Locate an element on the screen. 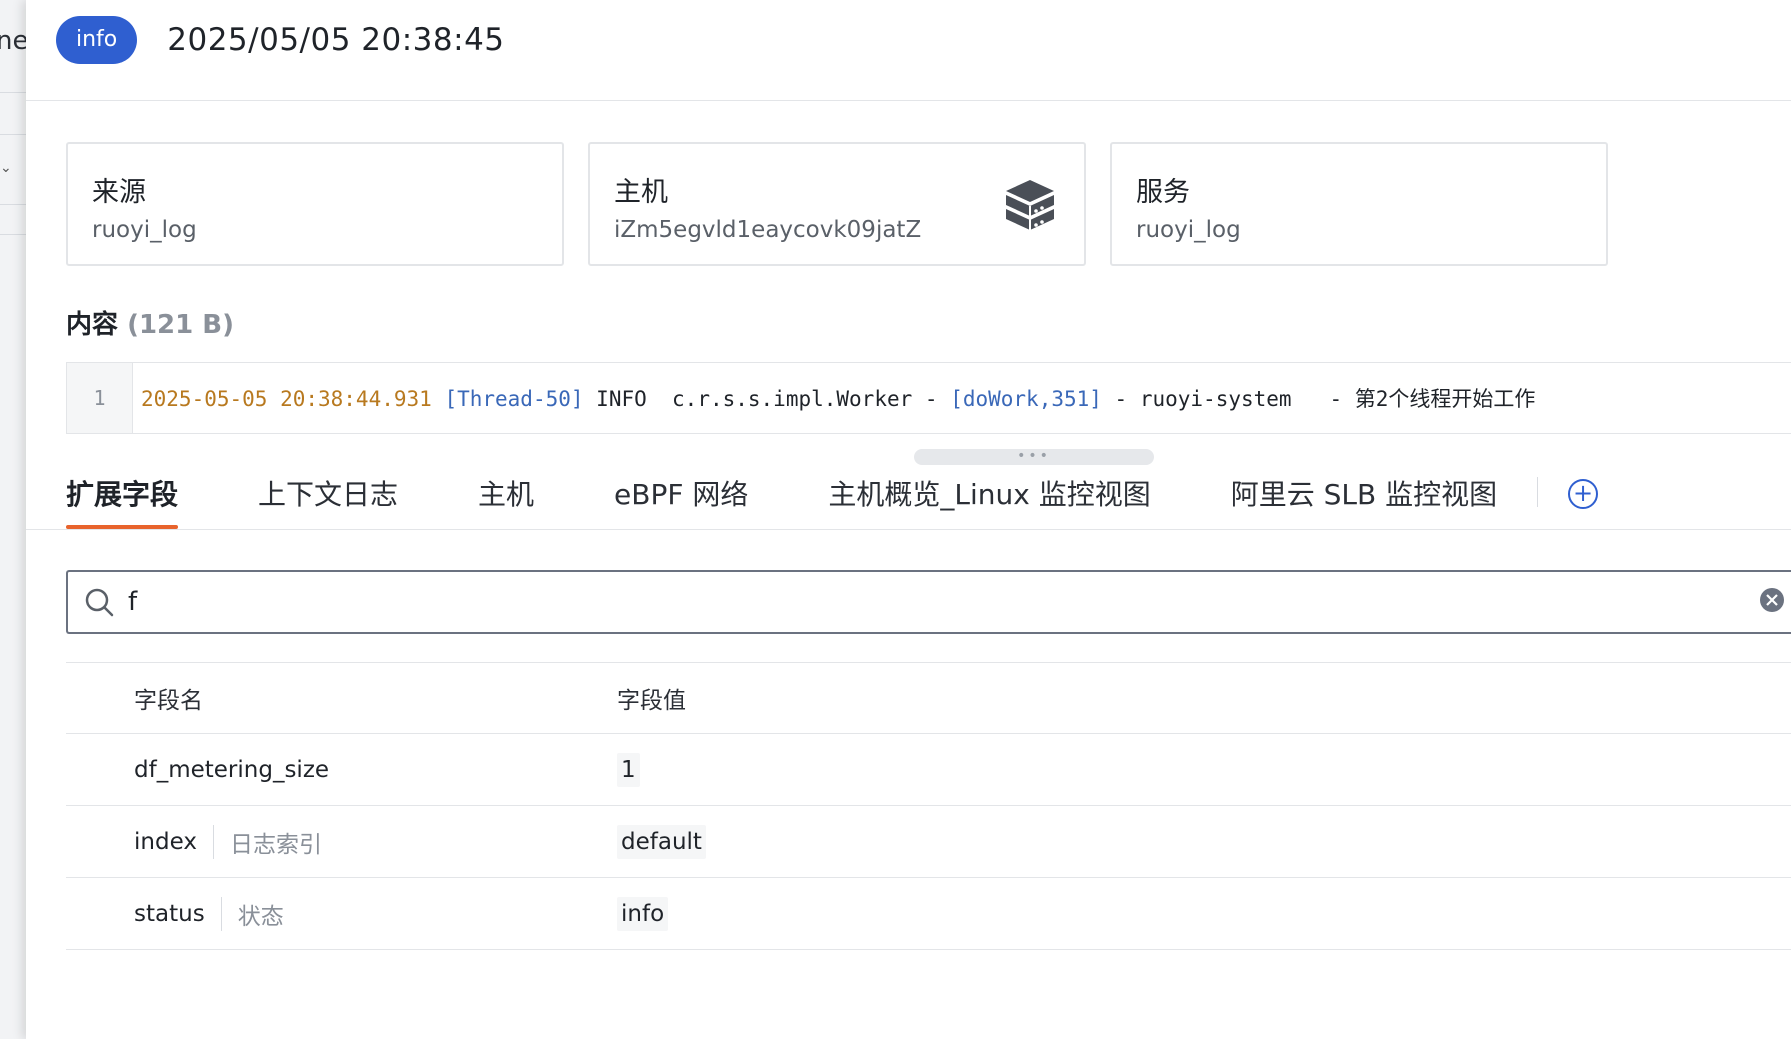 This screenshot has height=1039, width=1791. tab-aliyun-slb: 阿里云 SLB 监控视图 is located at coordinates (1364, 501).